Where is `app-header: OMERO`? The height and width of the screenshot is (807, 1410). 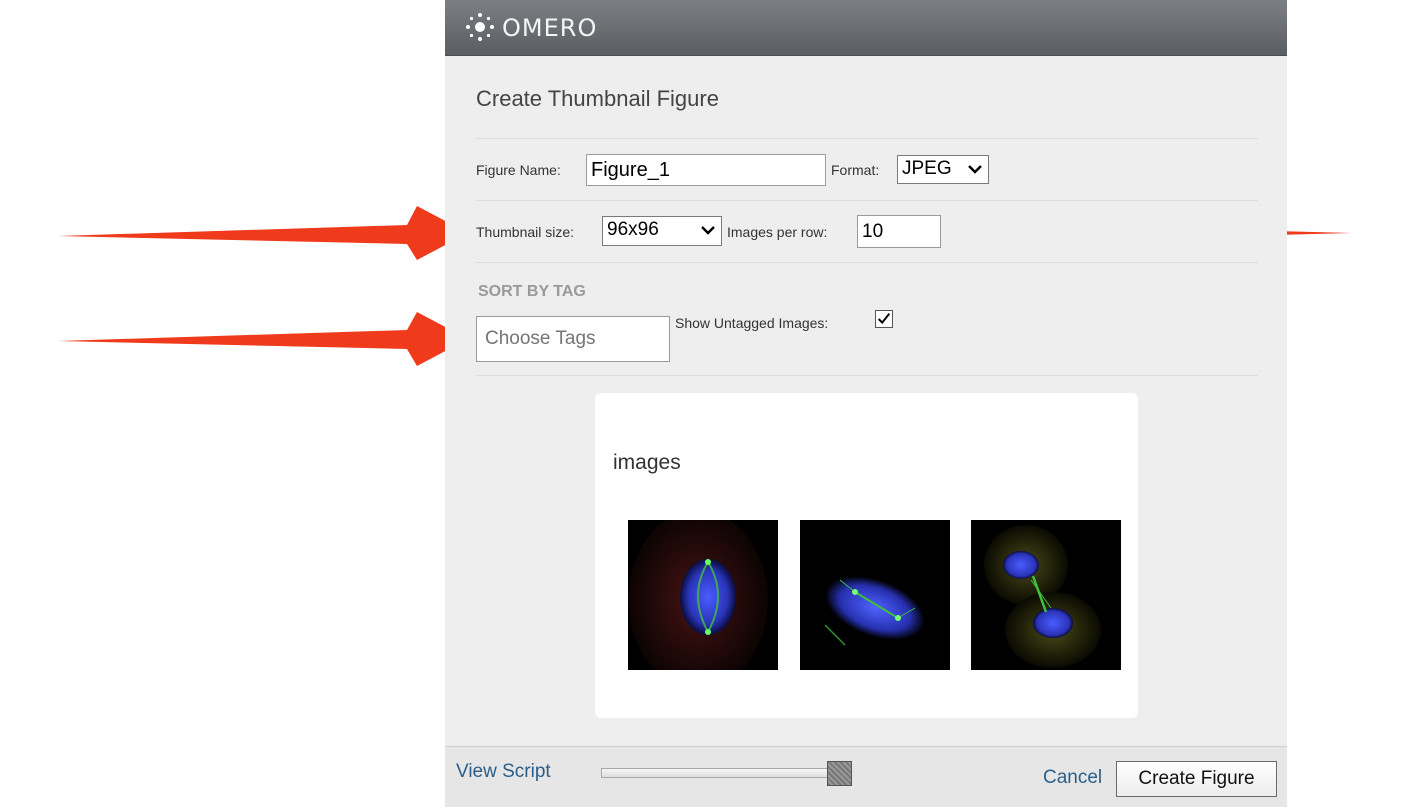
app-header: OMERO is located at coordinates (866, 28).